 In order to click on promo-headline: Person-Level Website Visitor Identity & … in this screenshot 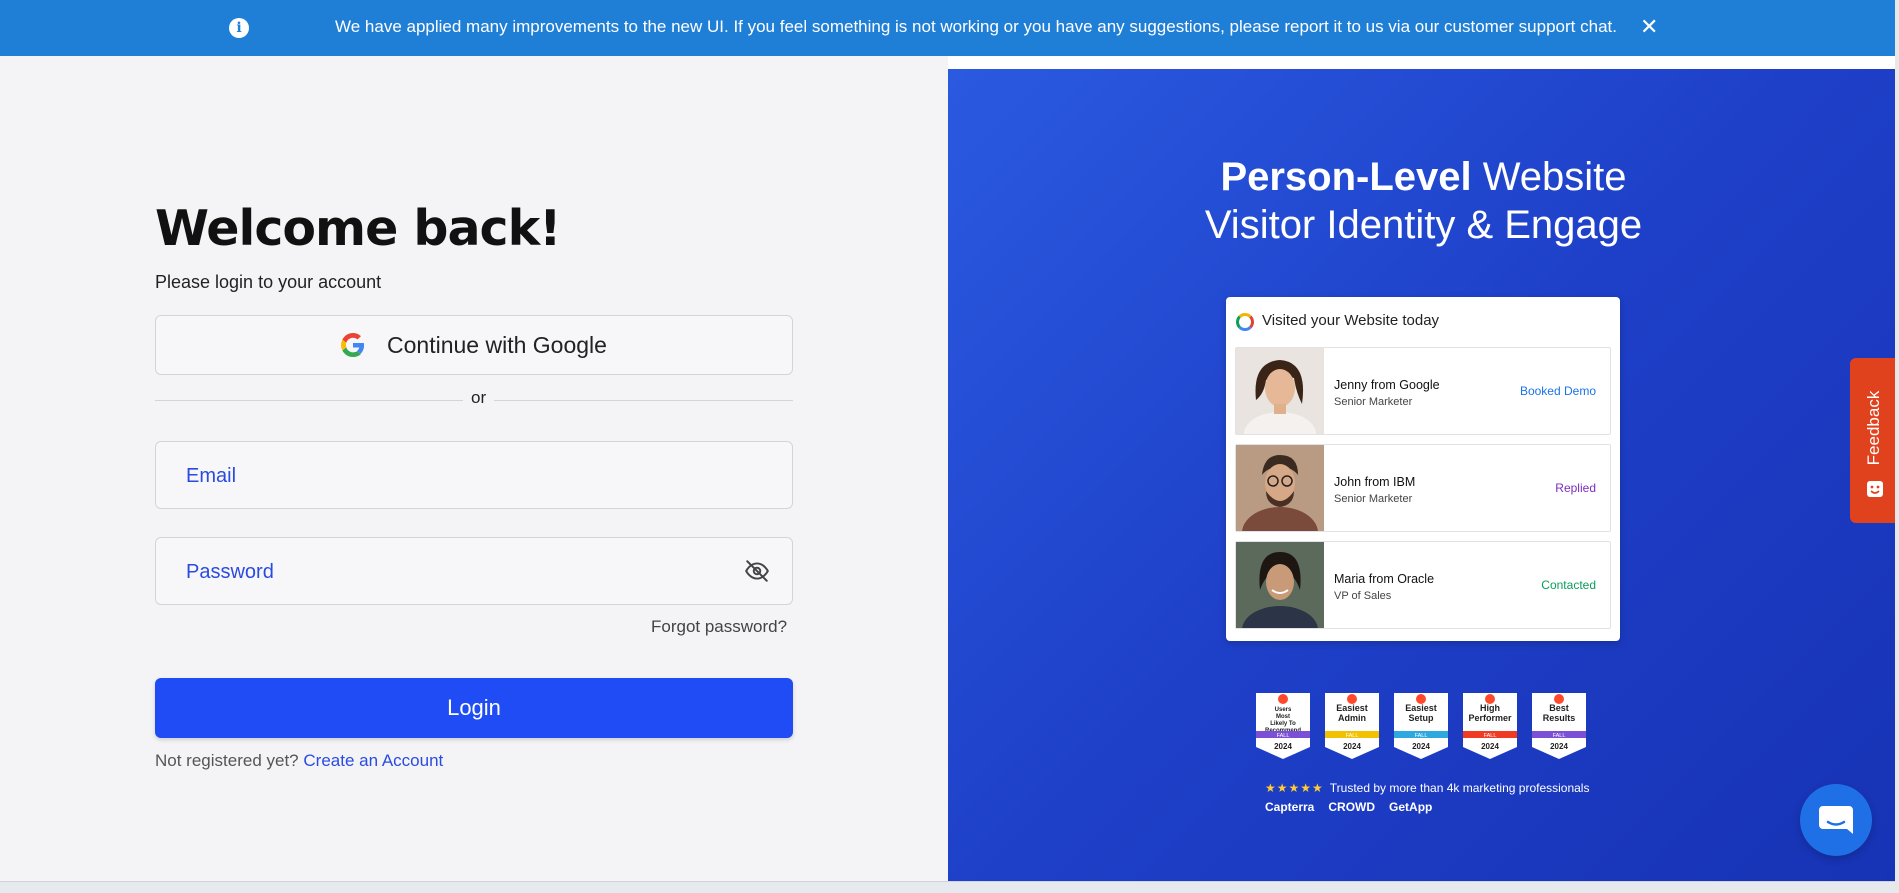, I will do `click(1423, 201)`.